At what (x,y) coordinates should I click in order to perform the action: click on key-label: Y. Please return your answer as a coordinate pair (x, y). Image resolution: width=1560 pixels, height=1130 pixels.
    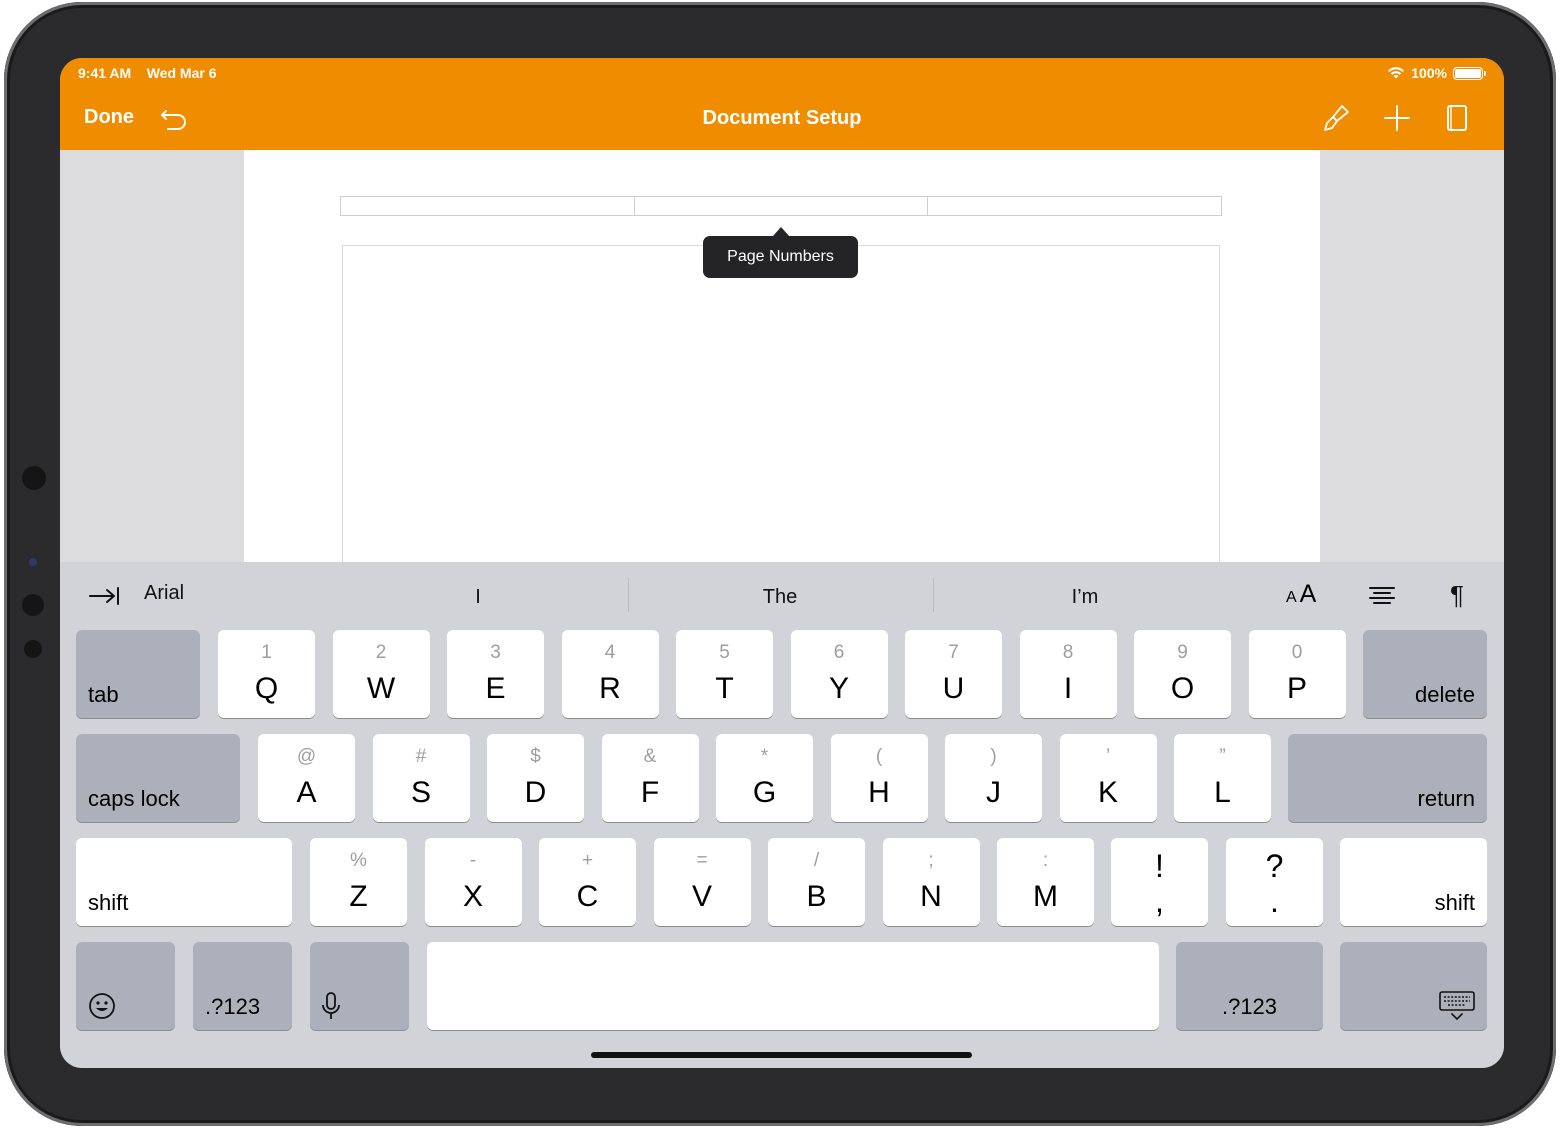
    Looking at the image, I should click on (838, 688).